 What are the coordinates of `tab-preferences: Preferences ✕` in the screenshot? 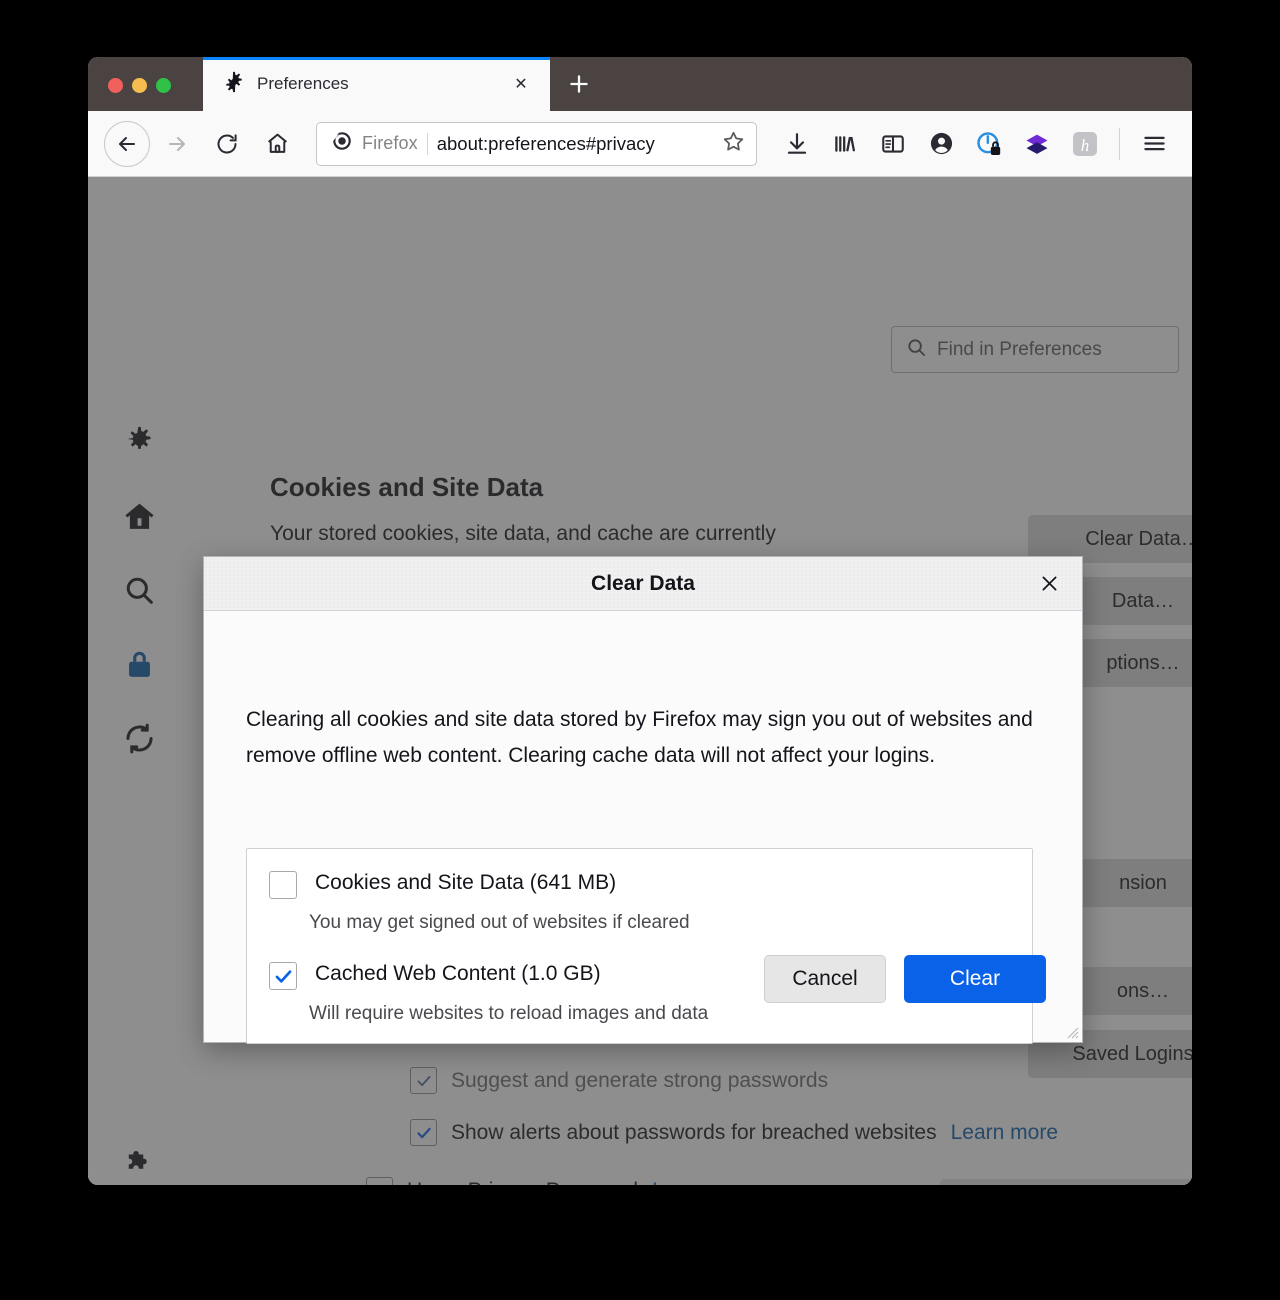 It's located at (376, 84).